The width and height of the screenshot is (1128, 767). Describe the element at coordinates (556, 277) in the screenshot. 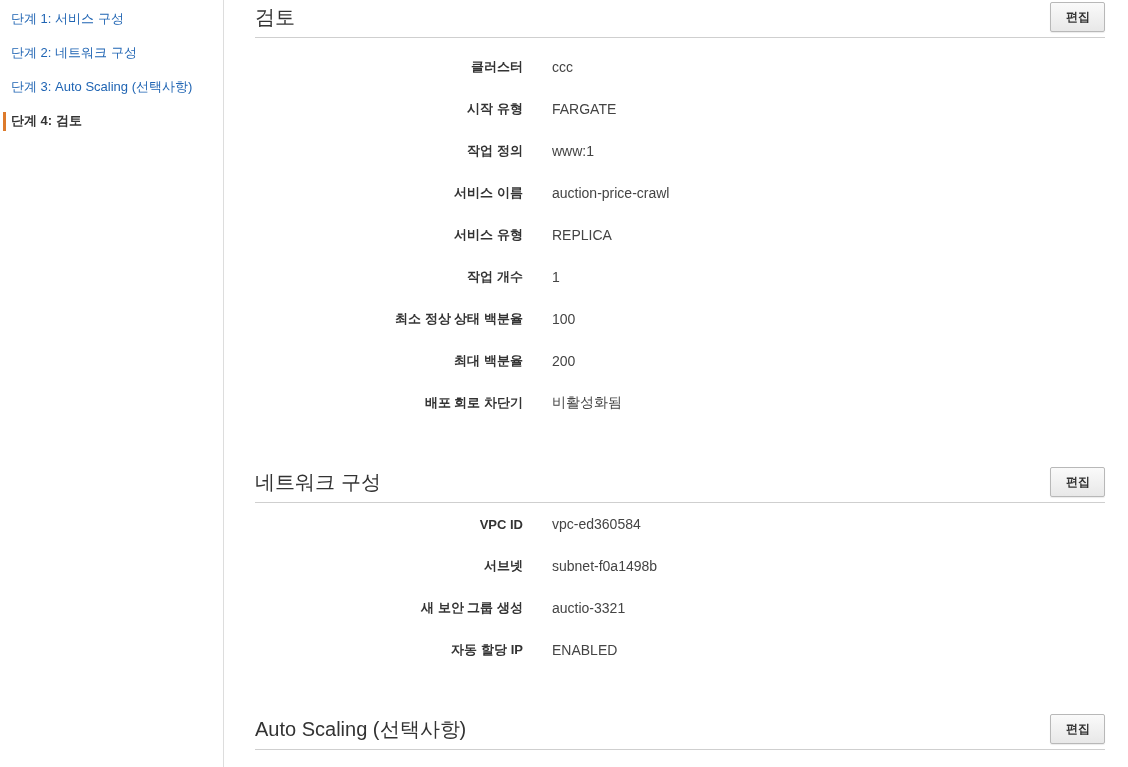

I see `field-value: 1` at that location.